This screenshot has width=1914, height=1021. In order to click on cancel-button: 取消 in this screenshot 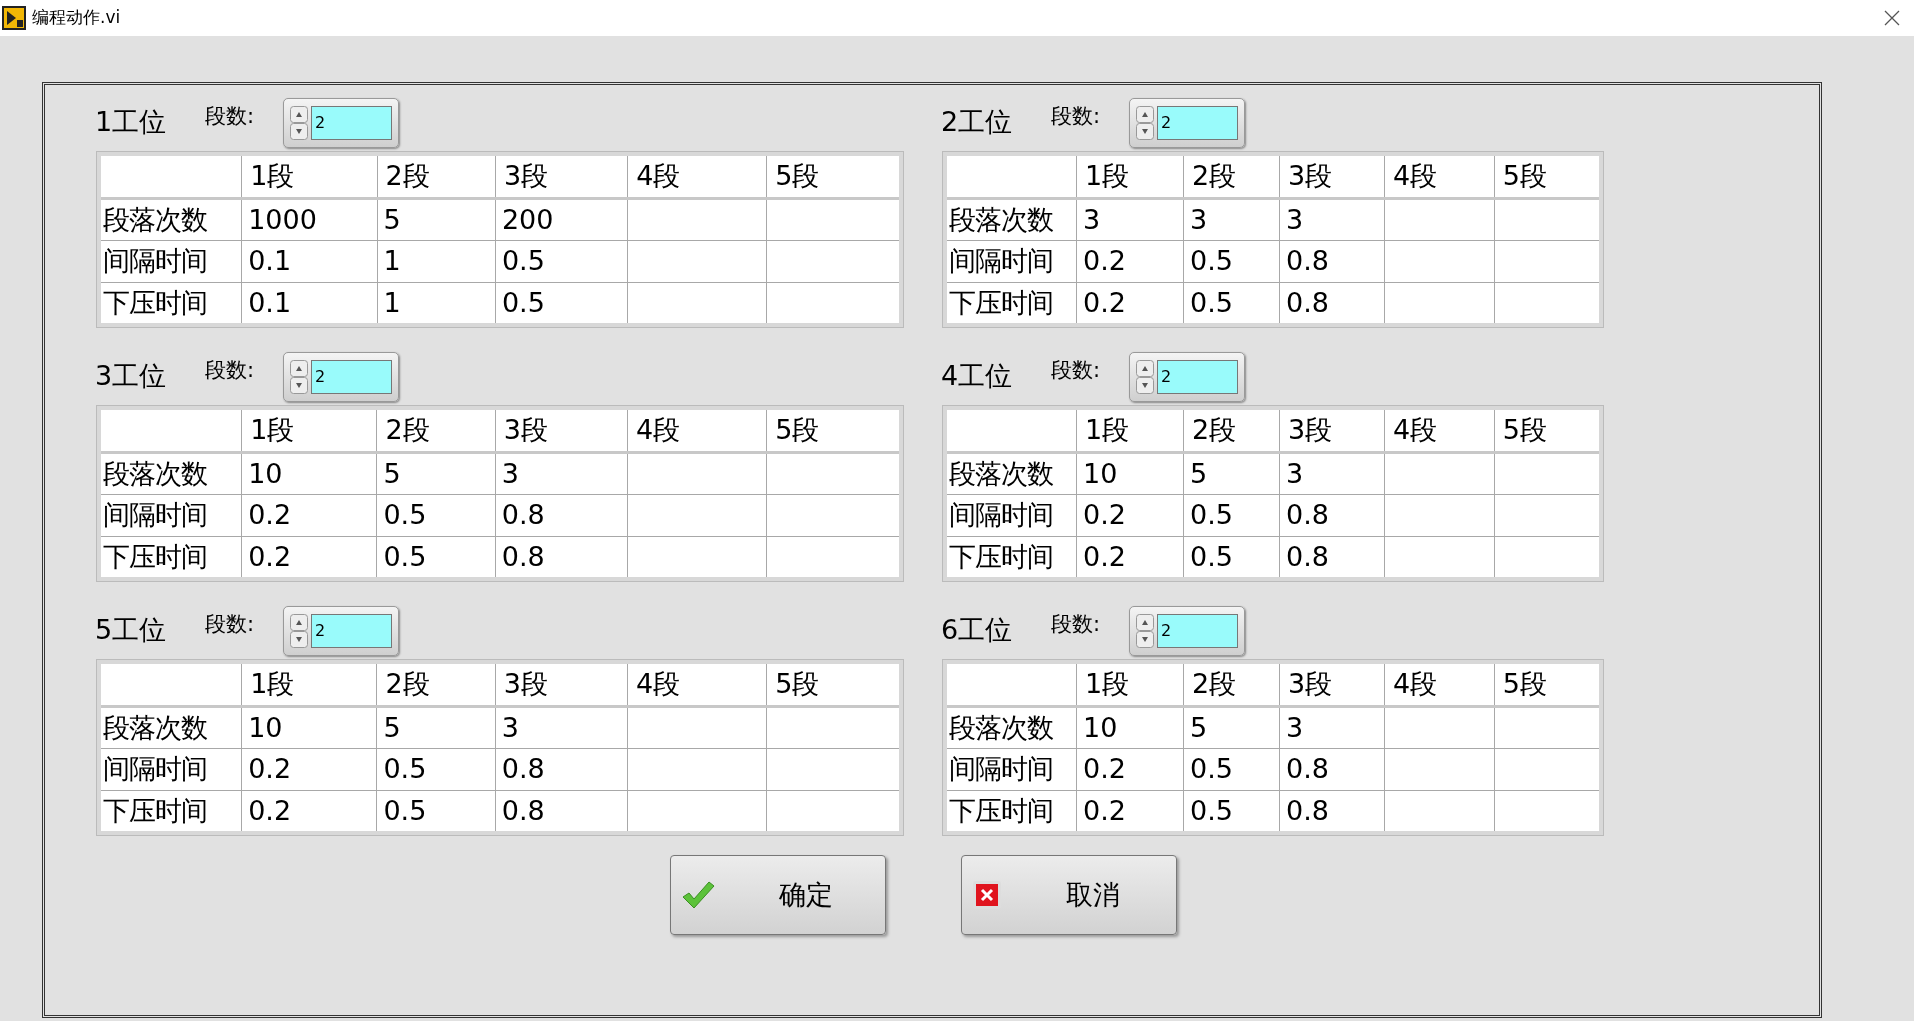, I will do `click(1069, 895)`.